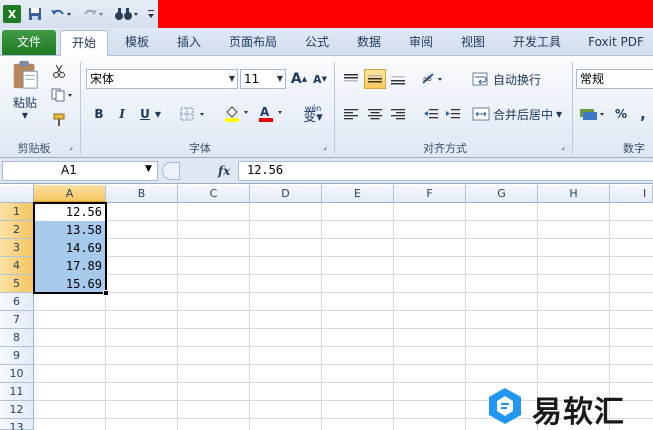 Image resolution: width=653 pixels, height=430 pixels. Describe the element at coordinates (17, 374) in the screenshot. I see `row-header-10: 10` at that location.